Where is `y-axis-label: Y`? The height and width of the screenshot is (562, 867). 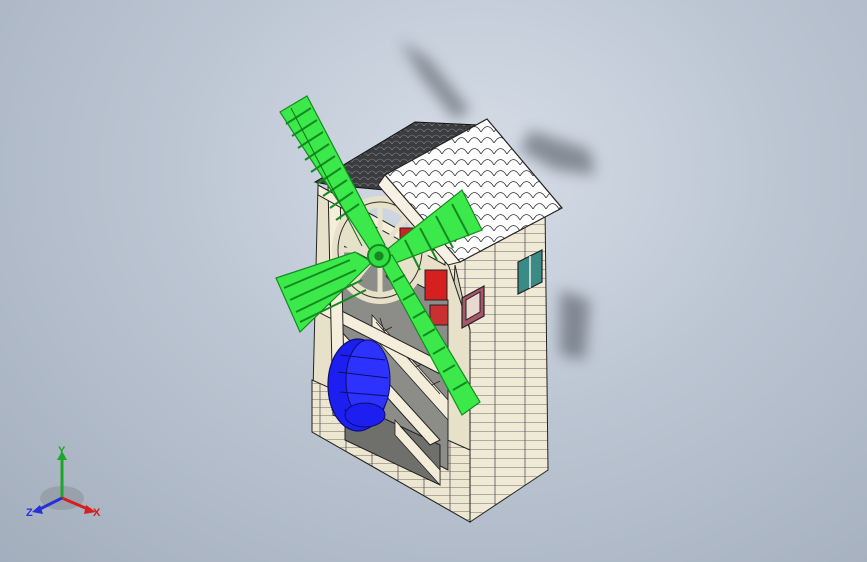
y-axis-label: Y is located at coordinates (62, 451).